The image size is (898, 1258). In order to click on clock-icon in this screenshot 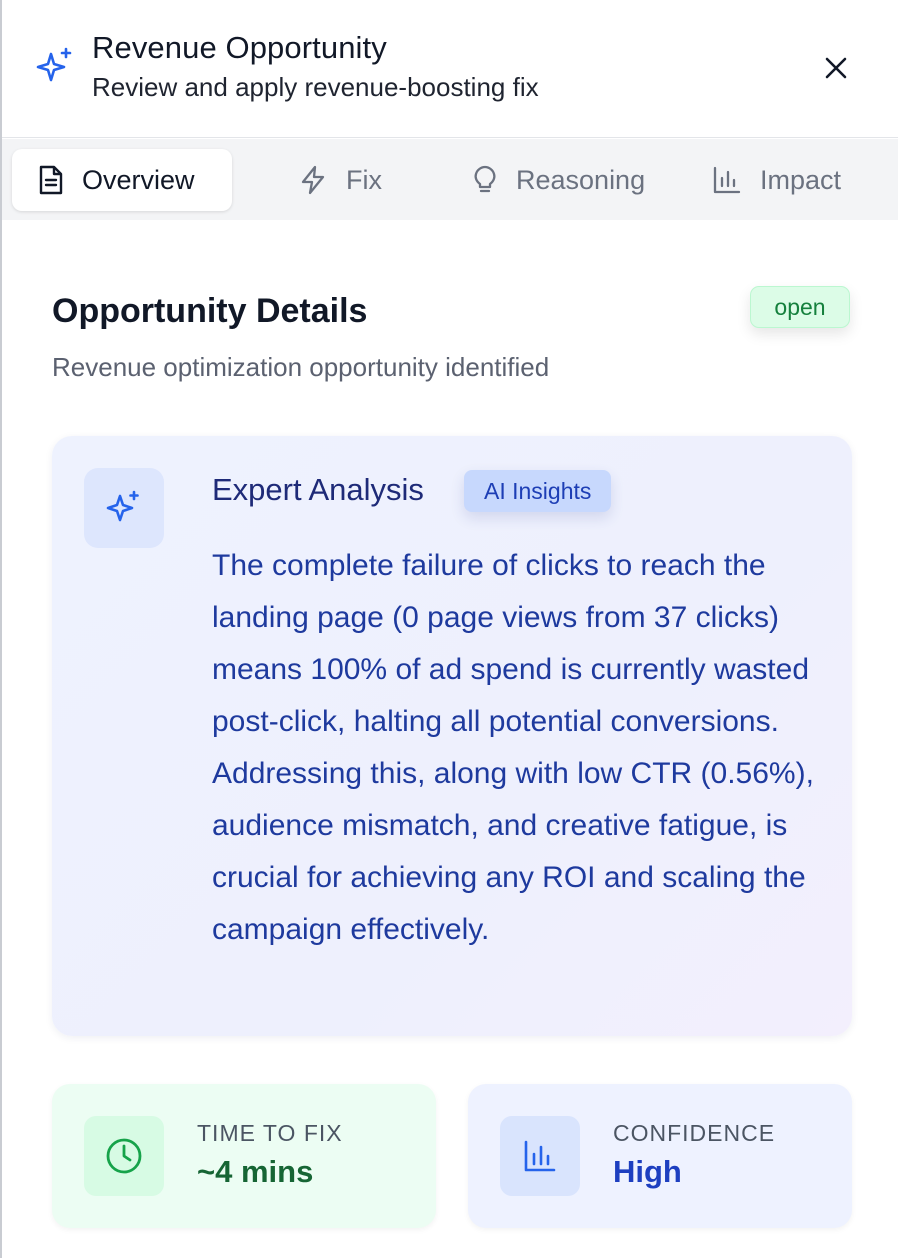, I will do `click(124, 1156)`.